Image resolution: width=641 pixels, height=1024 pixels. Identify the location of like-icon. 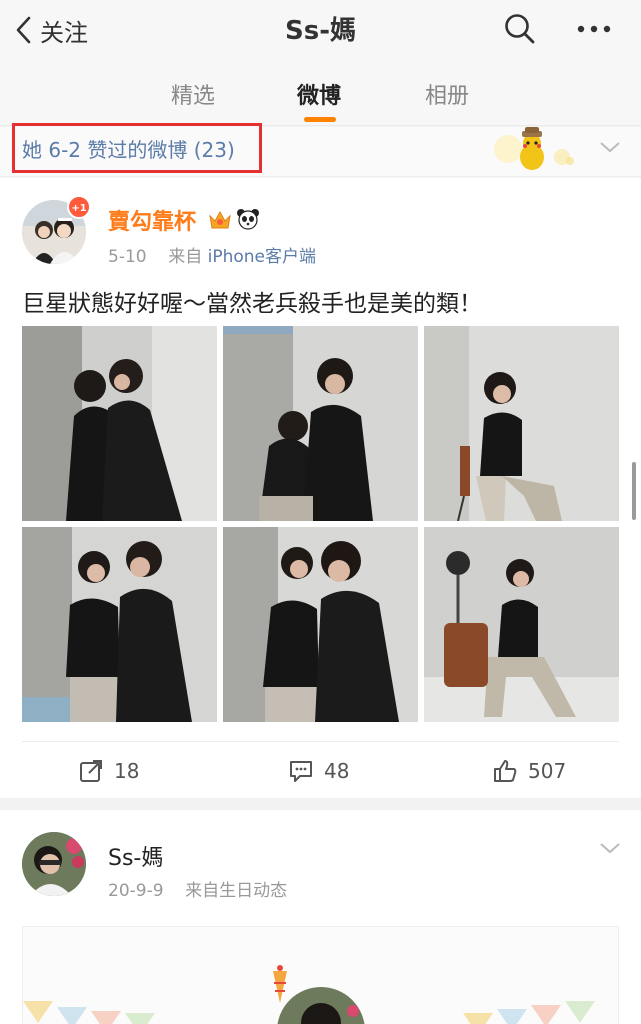
(505, 771).